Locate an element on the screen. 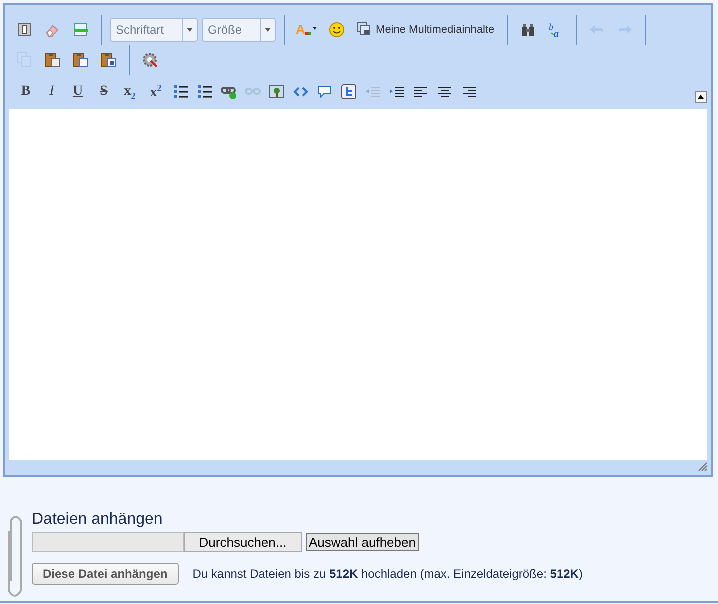 Image resolution: width=718 pixels, height=604 pixels. gear-icon is located at coordinates (150, 60).